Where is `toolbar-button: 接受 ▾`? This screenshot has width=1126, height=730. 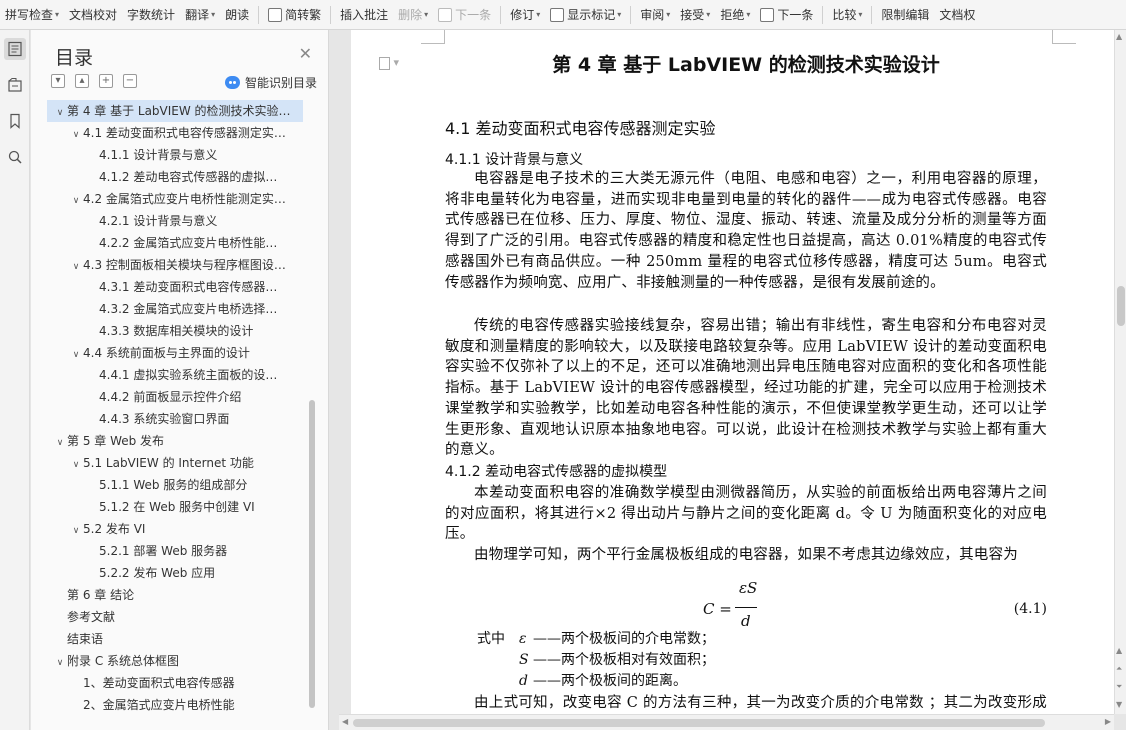
toolbar-button: 接受 ▾ is located at coordinates (695, 15).